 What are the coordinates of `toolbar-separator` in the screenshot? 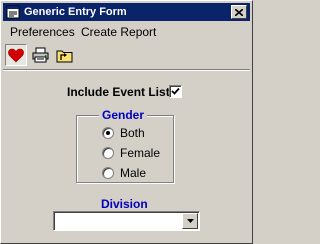 It's located at (126, 70).